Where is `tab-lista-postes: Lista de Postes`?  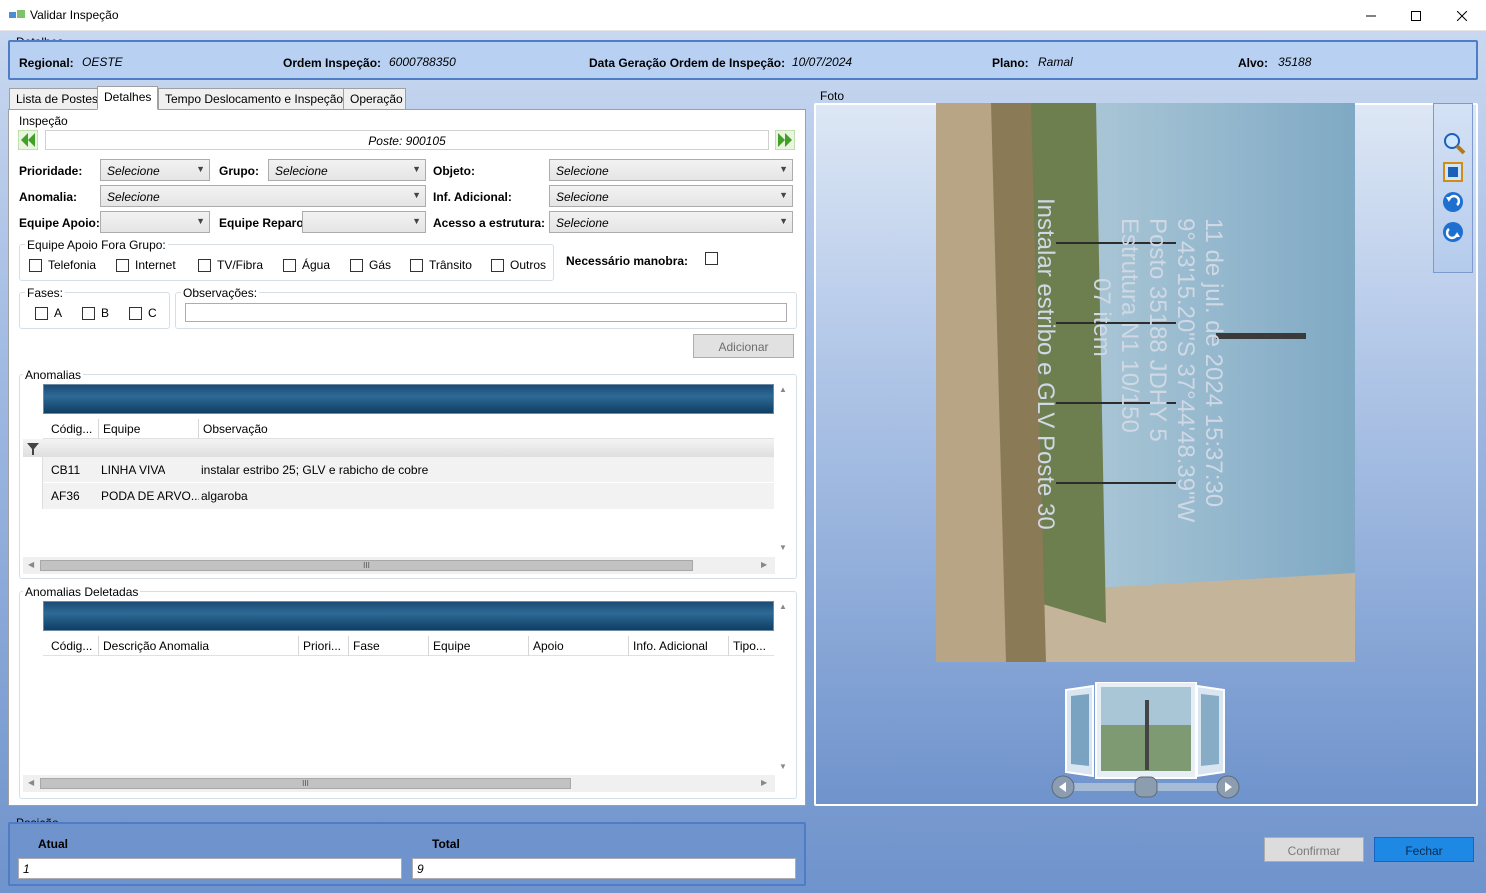 tab-lista-postes: Lista de Postes is located at coordinates (53, 99).